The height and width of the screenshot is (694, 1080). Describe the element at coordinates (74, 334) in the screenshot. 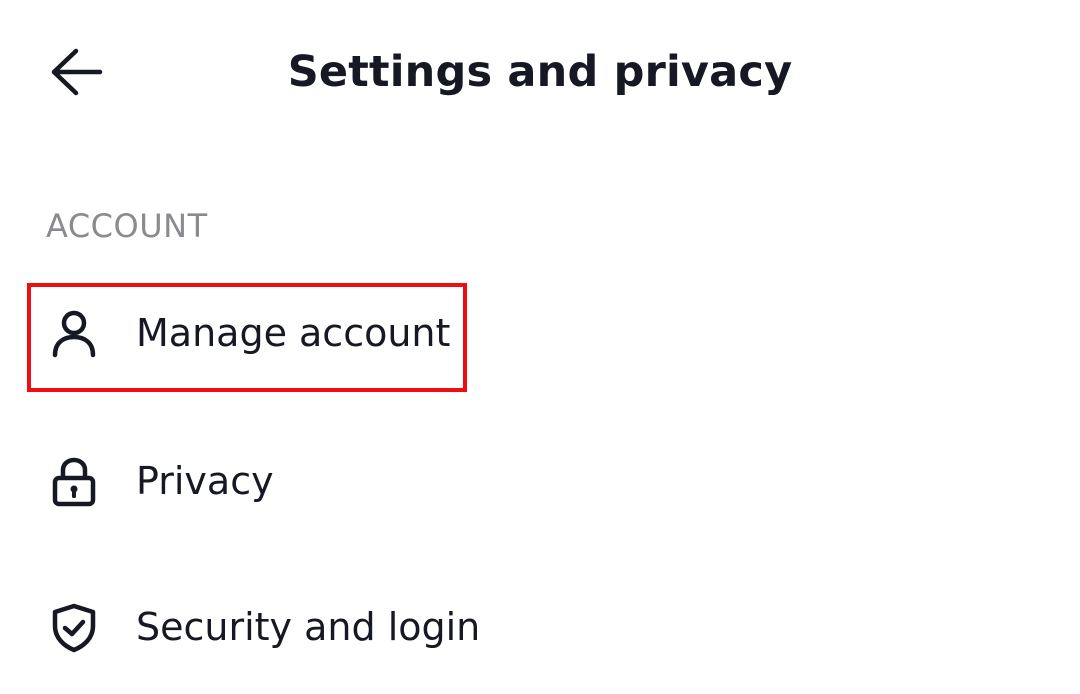

I see `person-icon` at that location.